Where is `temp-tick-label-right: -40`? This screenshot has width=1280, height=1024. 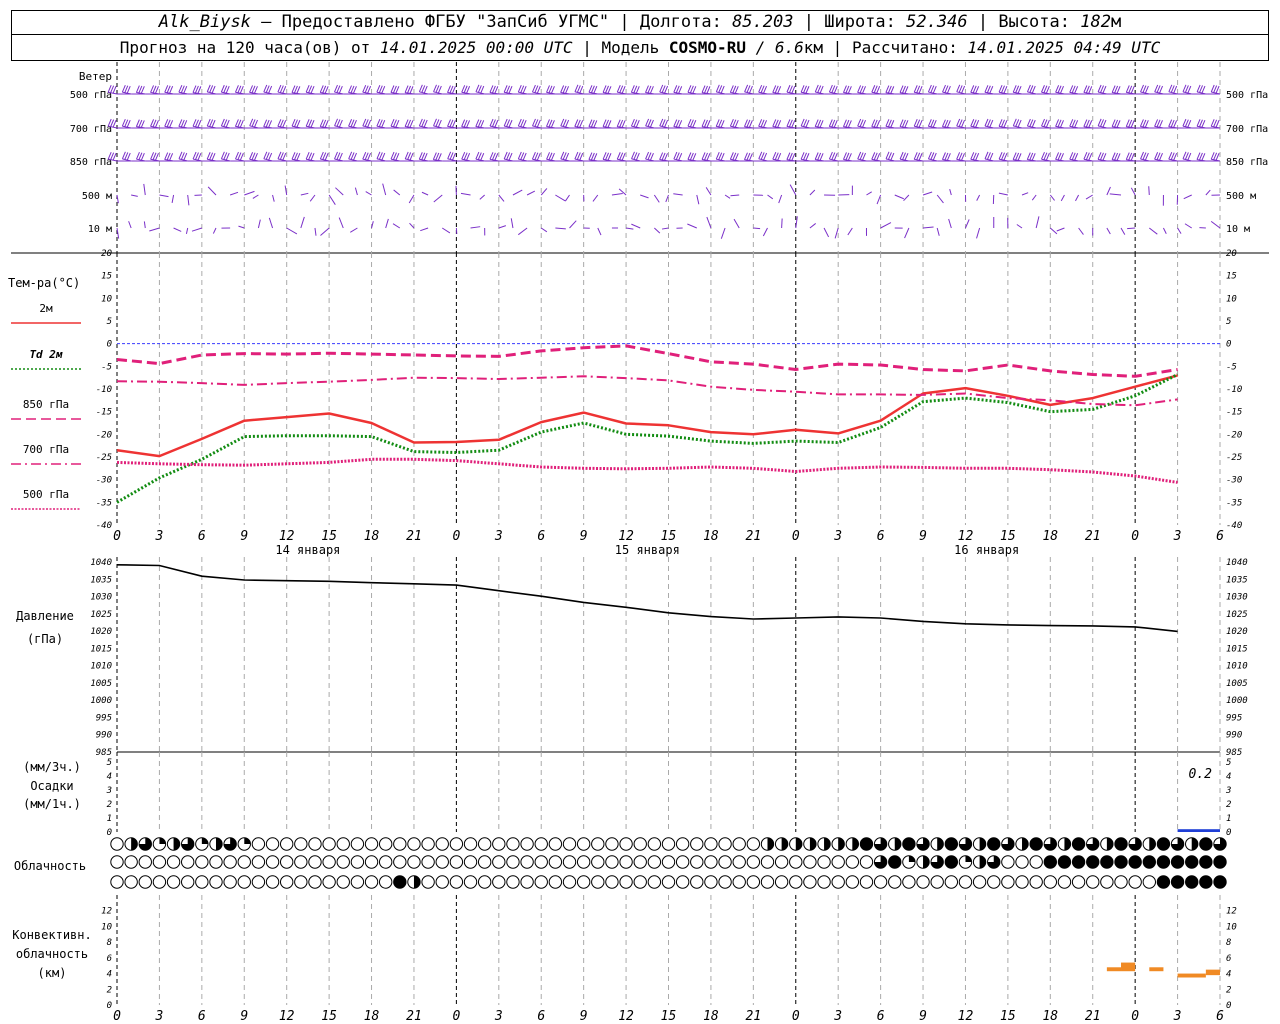 temp-tick-label-right: -40 is located at coordinates (1234, 526).